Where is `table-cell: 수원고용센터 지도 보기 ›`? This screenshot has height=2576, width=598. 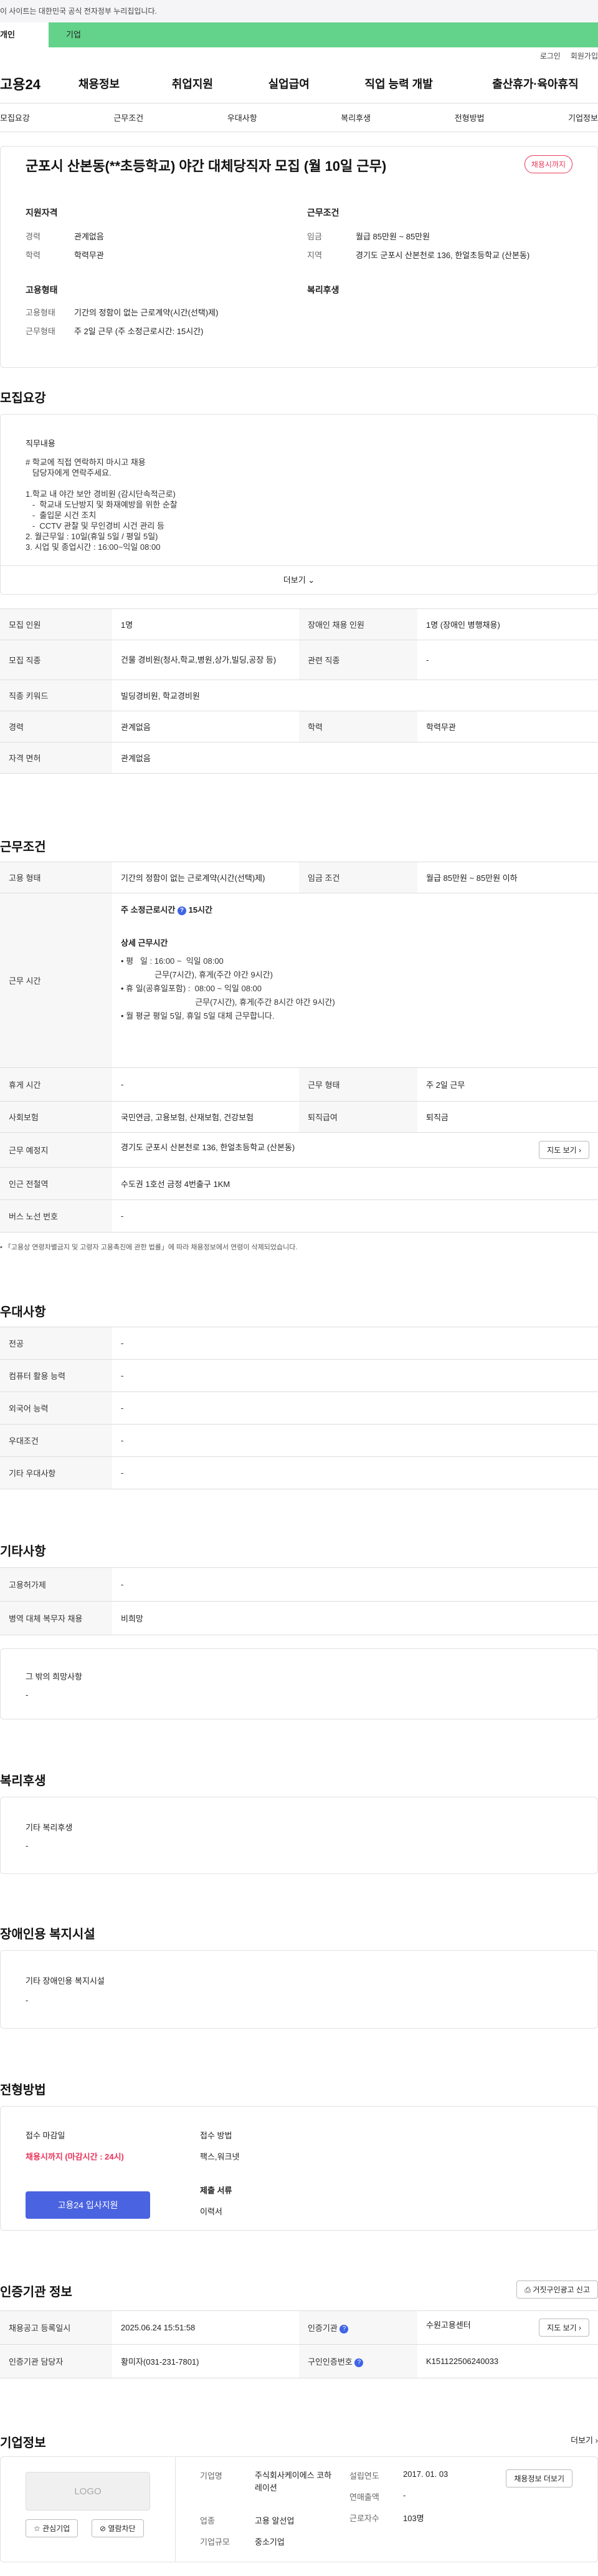 table-cell: 수원고용센터 지도 보기 › is located at coordinates (507, 2327).